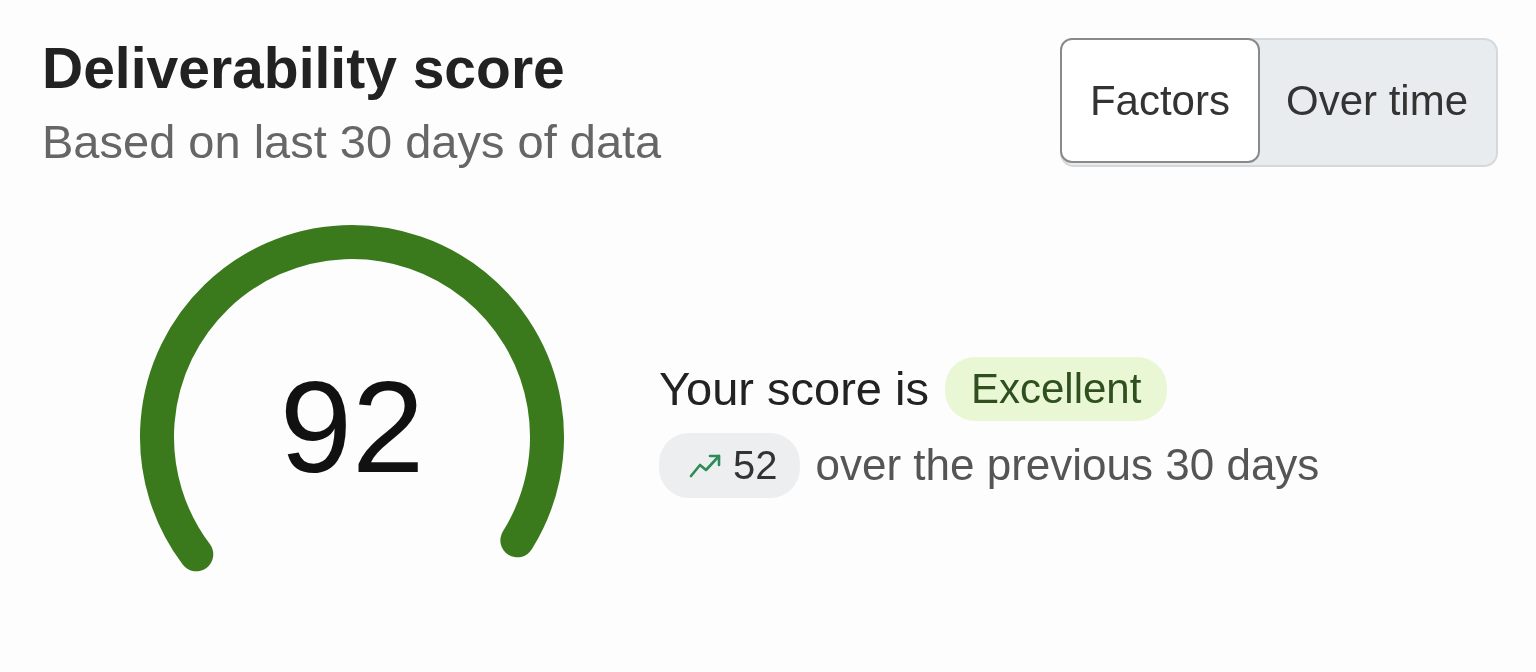 This screenshot has height=672, width=1536. Describe the element at coordinates (1159, 100) in the screenshot. I see `segment-tab: Factors` at that location.